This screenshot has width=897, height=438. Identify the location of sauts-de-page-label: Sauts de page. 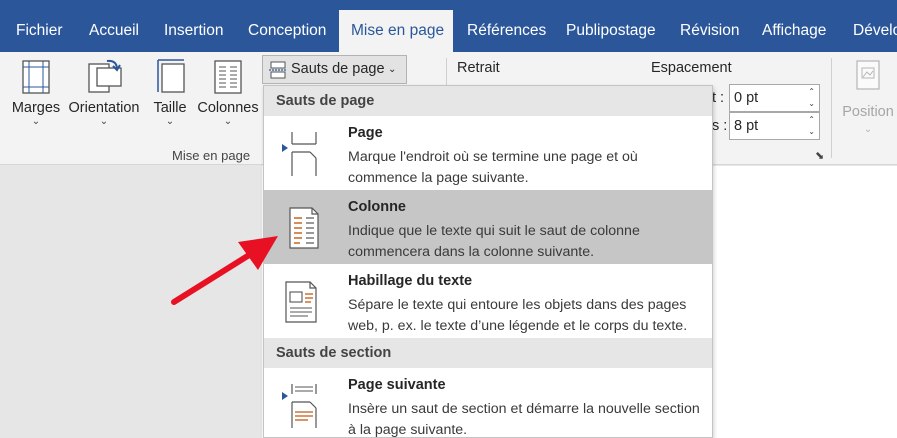
(338, 69).